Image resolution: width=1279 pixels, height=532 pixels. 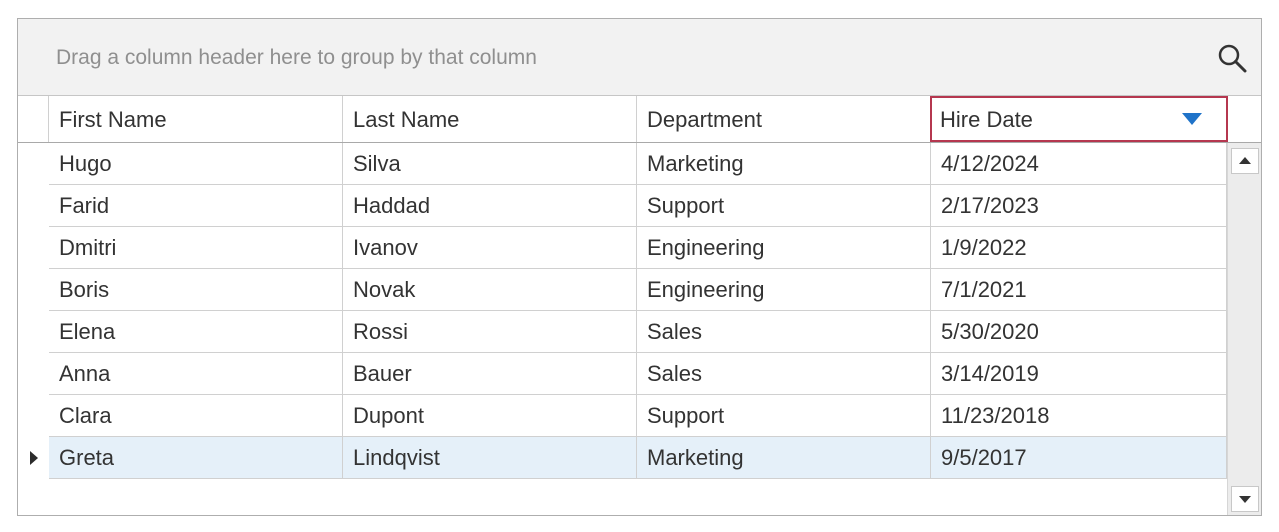 I want to click on vertical-scrollbar, so click(x=1244, y=329).